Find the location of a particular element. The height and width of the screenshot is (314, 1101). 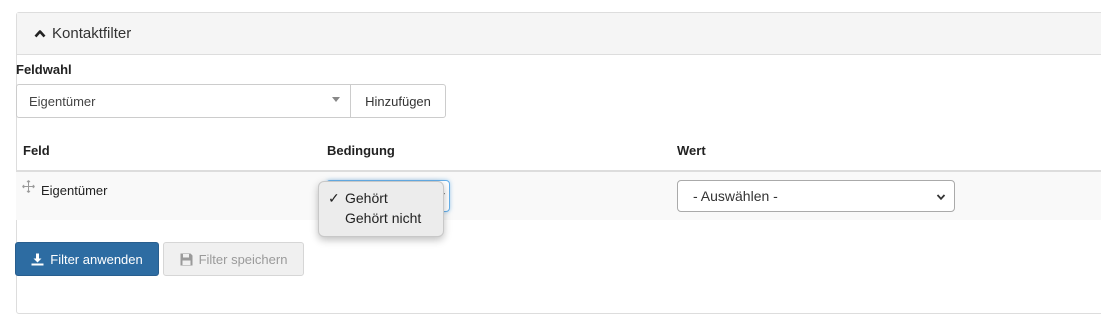

condition-option-gehoert: ✓ Gehört is located at coordinates (381, 198).